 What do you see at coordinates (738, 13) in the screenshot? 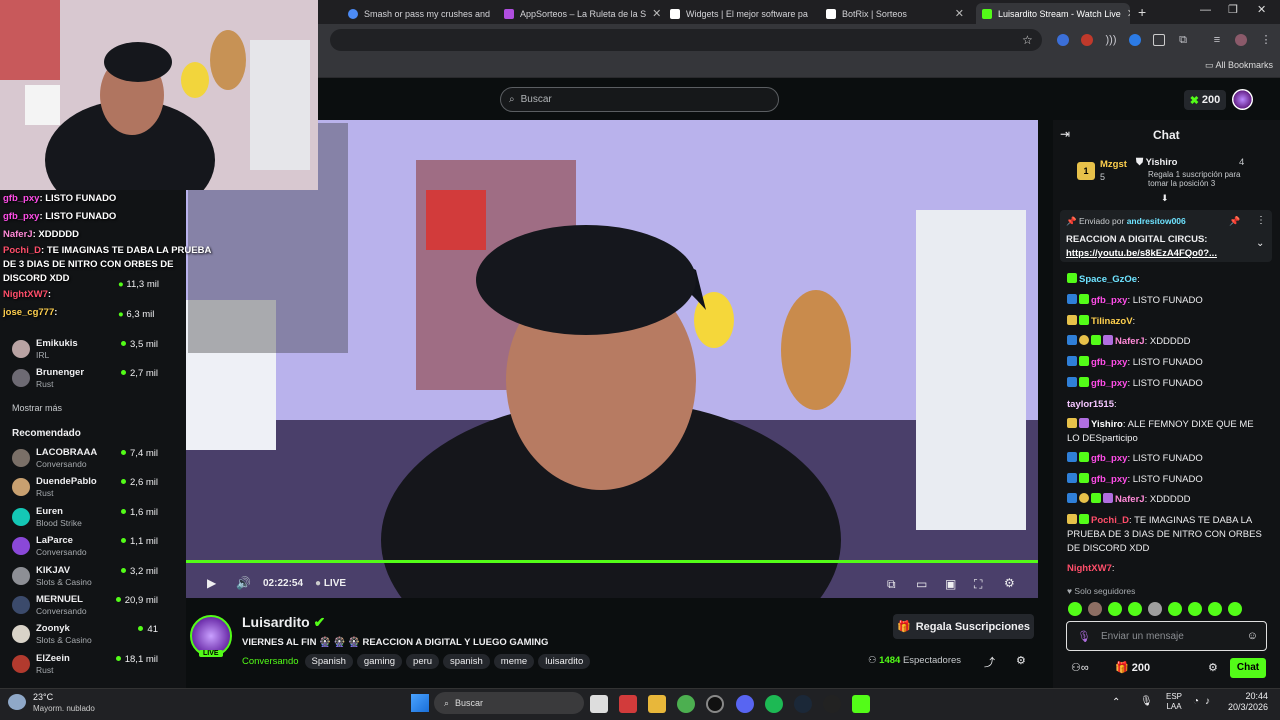
I see `browser-tab-widgets: Widgets | El mejor software pa✕` at bounding box center [738, 13].